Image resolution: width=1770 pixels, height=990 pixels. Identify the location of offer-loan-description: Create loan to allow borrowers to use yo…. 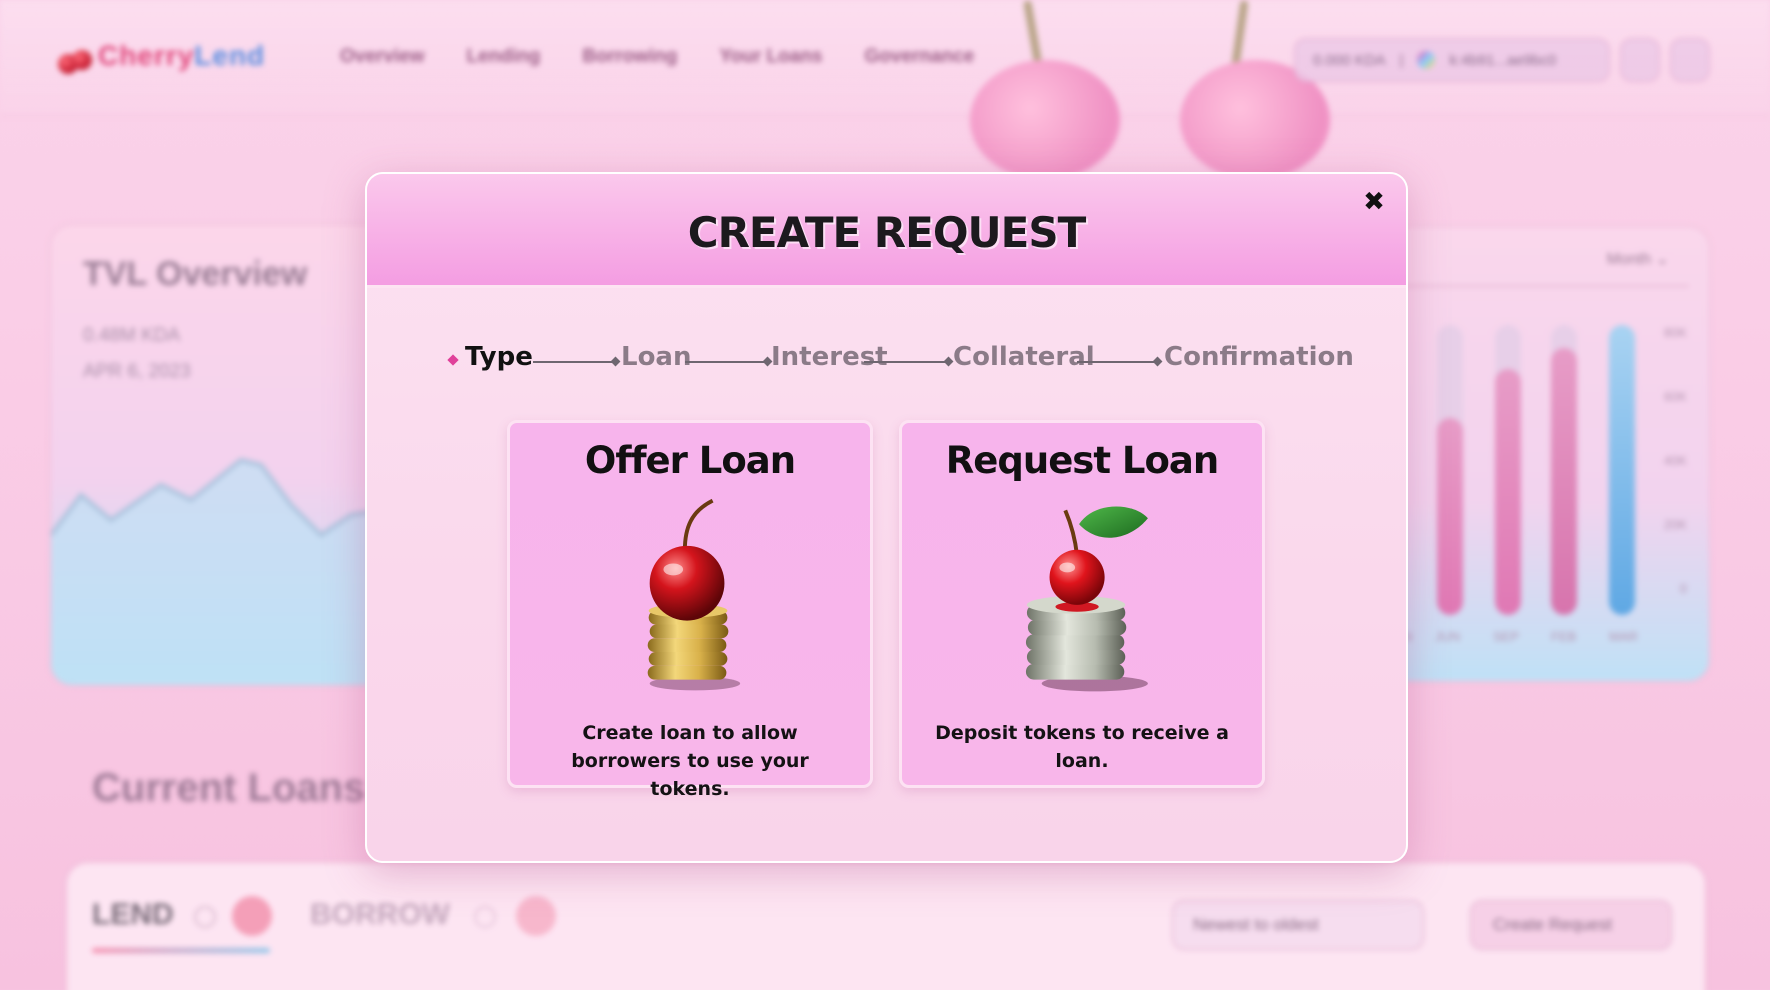
(690, 761).